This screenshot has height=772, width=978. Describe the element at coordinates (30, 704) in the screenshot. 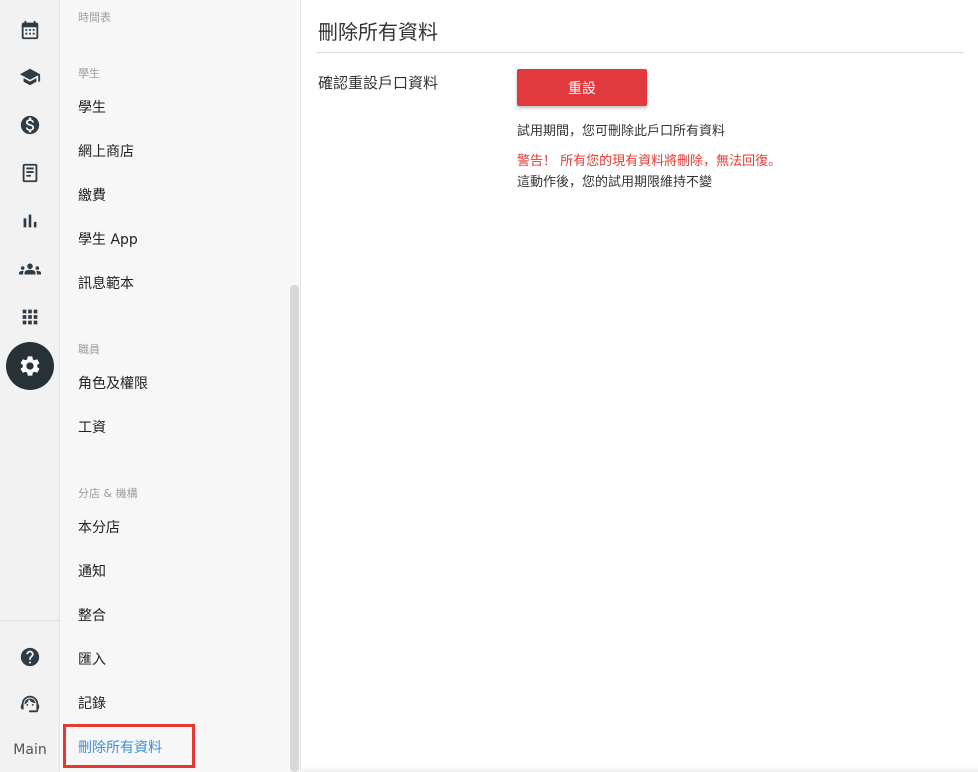

I see `support-agent-icon` at that location.